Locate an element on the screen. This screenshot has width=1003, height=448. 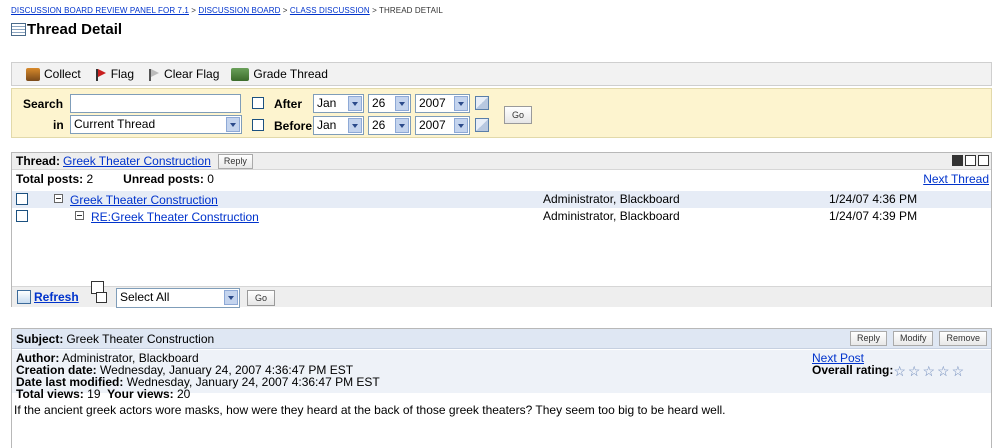
post-counts: Total posts: 2 Unread posts: 0 is located at coordinates (115, 179).